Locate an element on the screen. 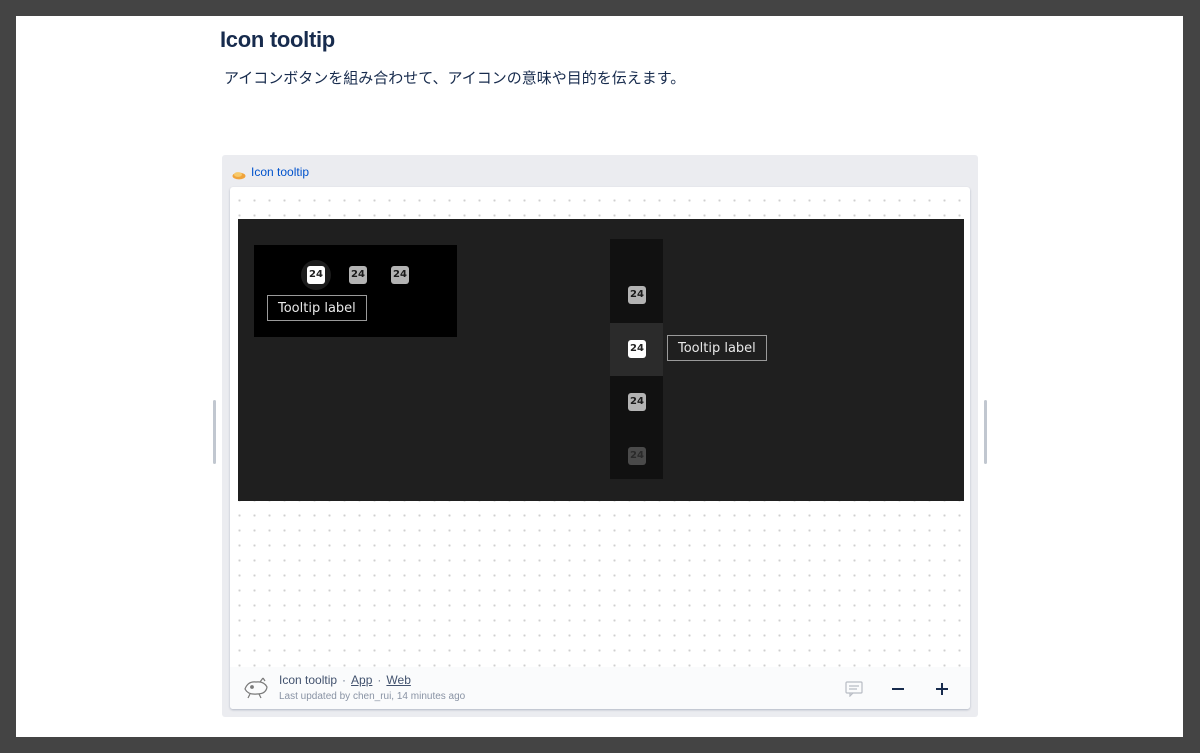 The height and width of the screenshot is (753, 1200). embed-title-link: Icon tooltip is located at coordinates (280, 172).